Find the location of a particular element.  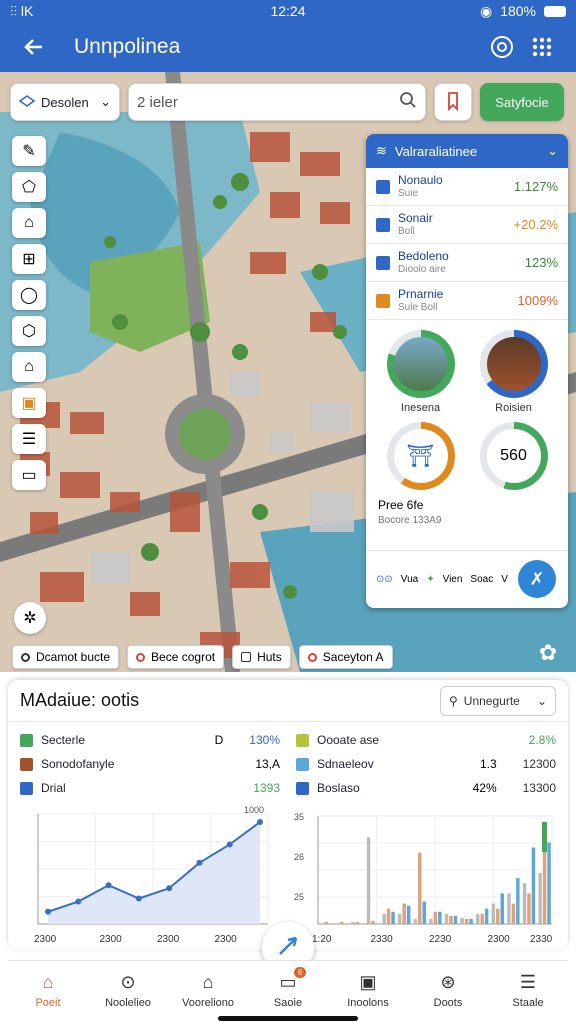

chevron-down-icon: ⌄ is located at coordinates (105, 101).